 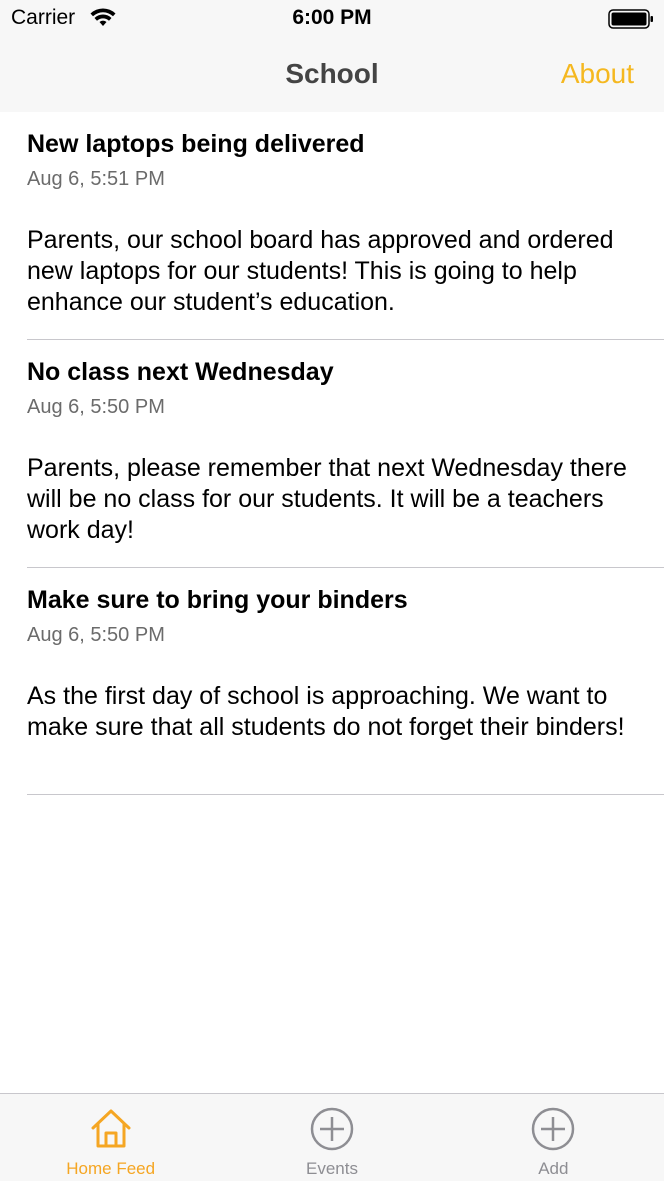 I want to click on tab-add: Add, so click(x=553, y=1137).